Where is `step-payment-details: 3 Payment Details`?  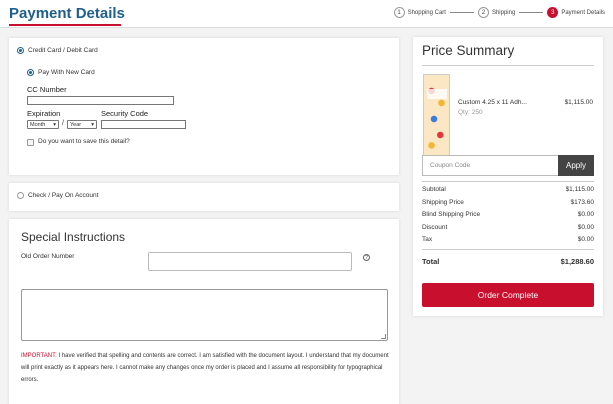
step-payment-details: 3 Payment Details is located at coordinates (576, 12).